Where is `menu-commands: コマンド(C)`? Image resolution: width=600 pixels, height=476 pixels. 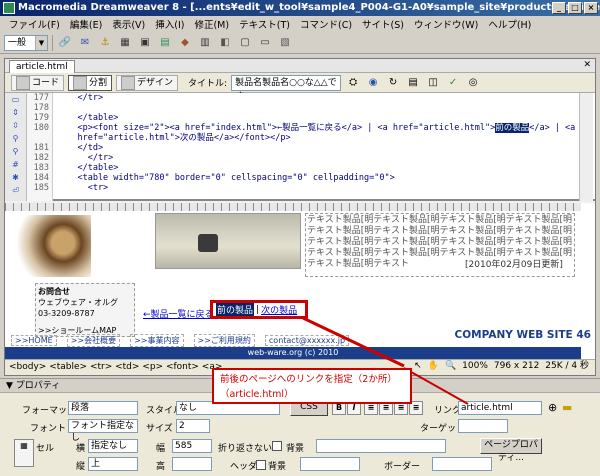
menu-commands: コマンド(C) is located at coordinates (326, 24).